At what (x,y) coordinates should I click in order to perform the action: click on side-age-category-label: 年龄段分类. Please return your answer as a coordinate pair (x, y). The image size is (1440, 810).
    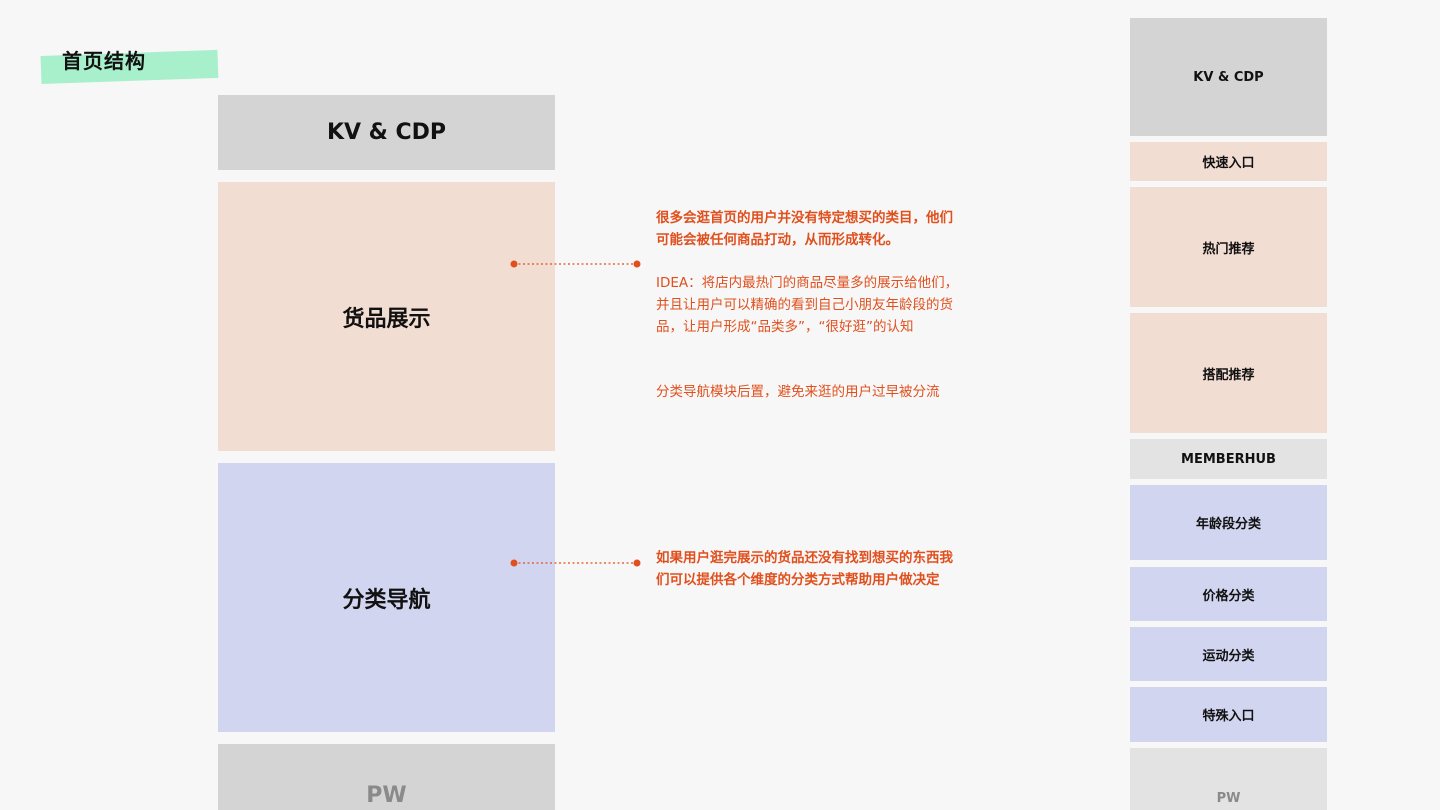
    Looking at the image, I should click on (1228, 524).